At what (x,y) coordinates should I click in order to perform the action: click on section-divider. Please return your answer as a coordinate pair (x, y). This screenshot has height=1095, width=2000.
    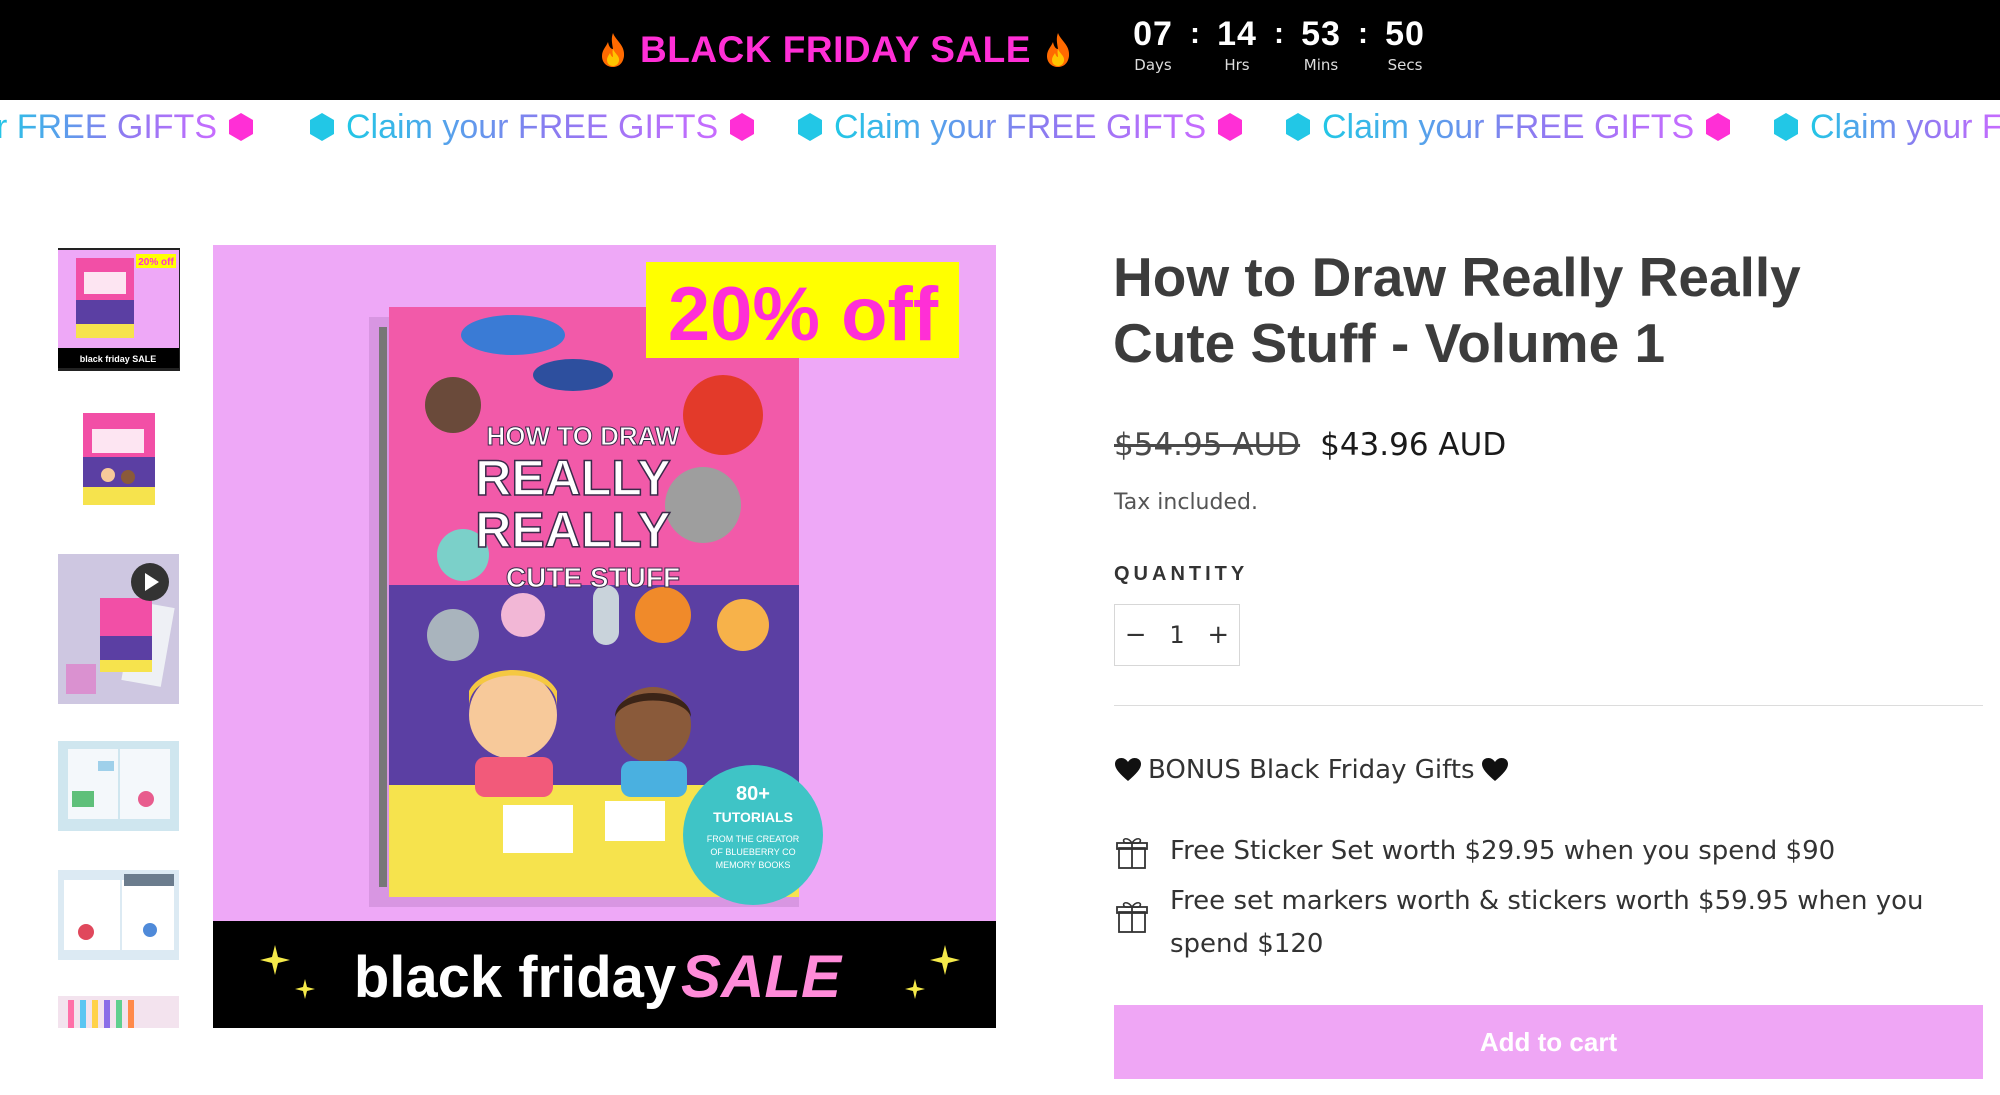
    Looking at the image, I should click on (1548, 705).